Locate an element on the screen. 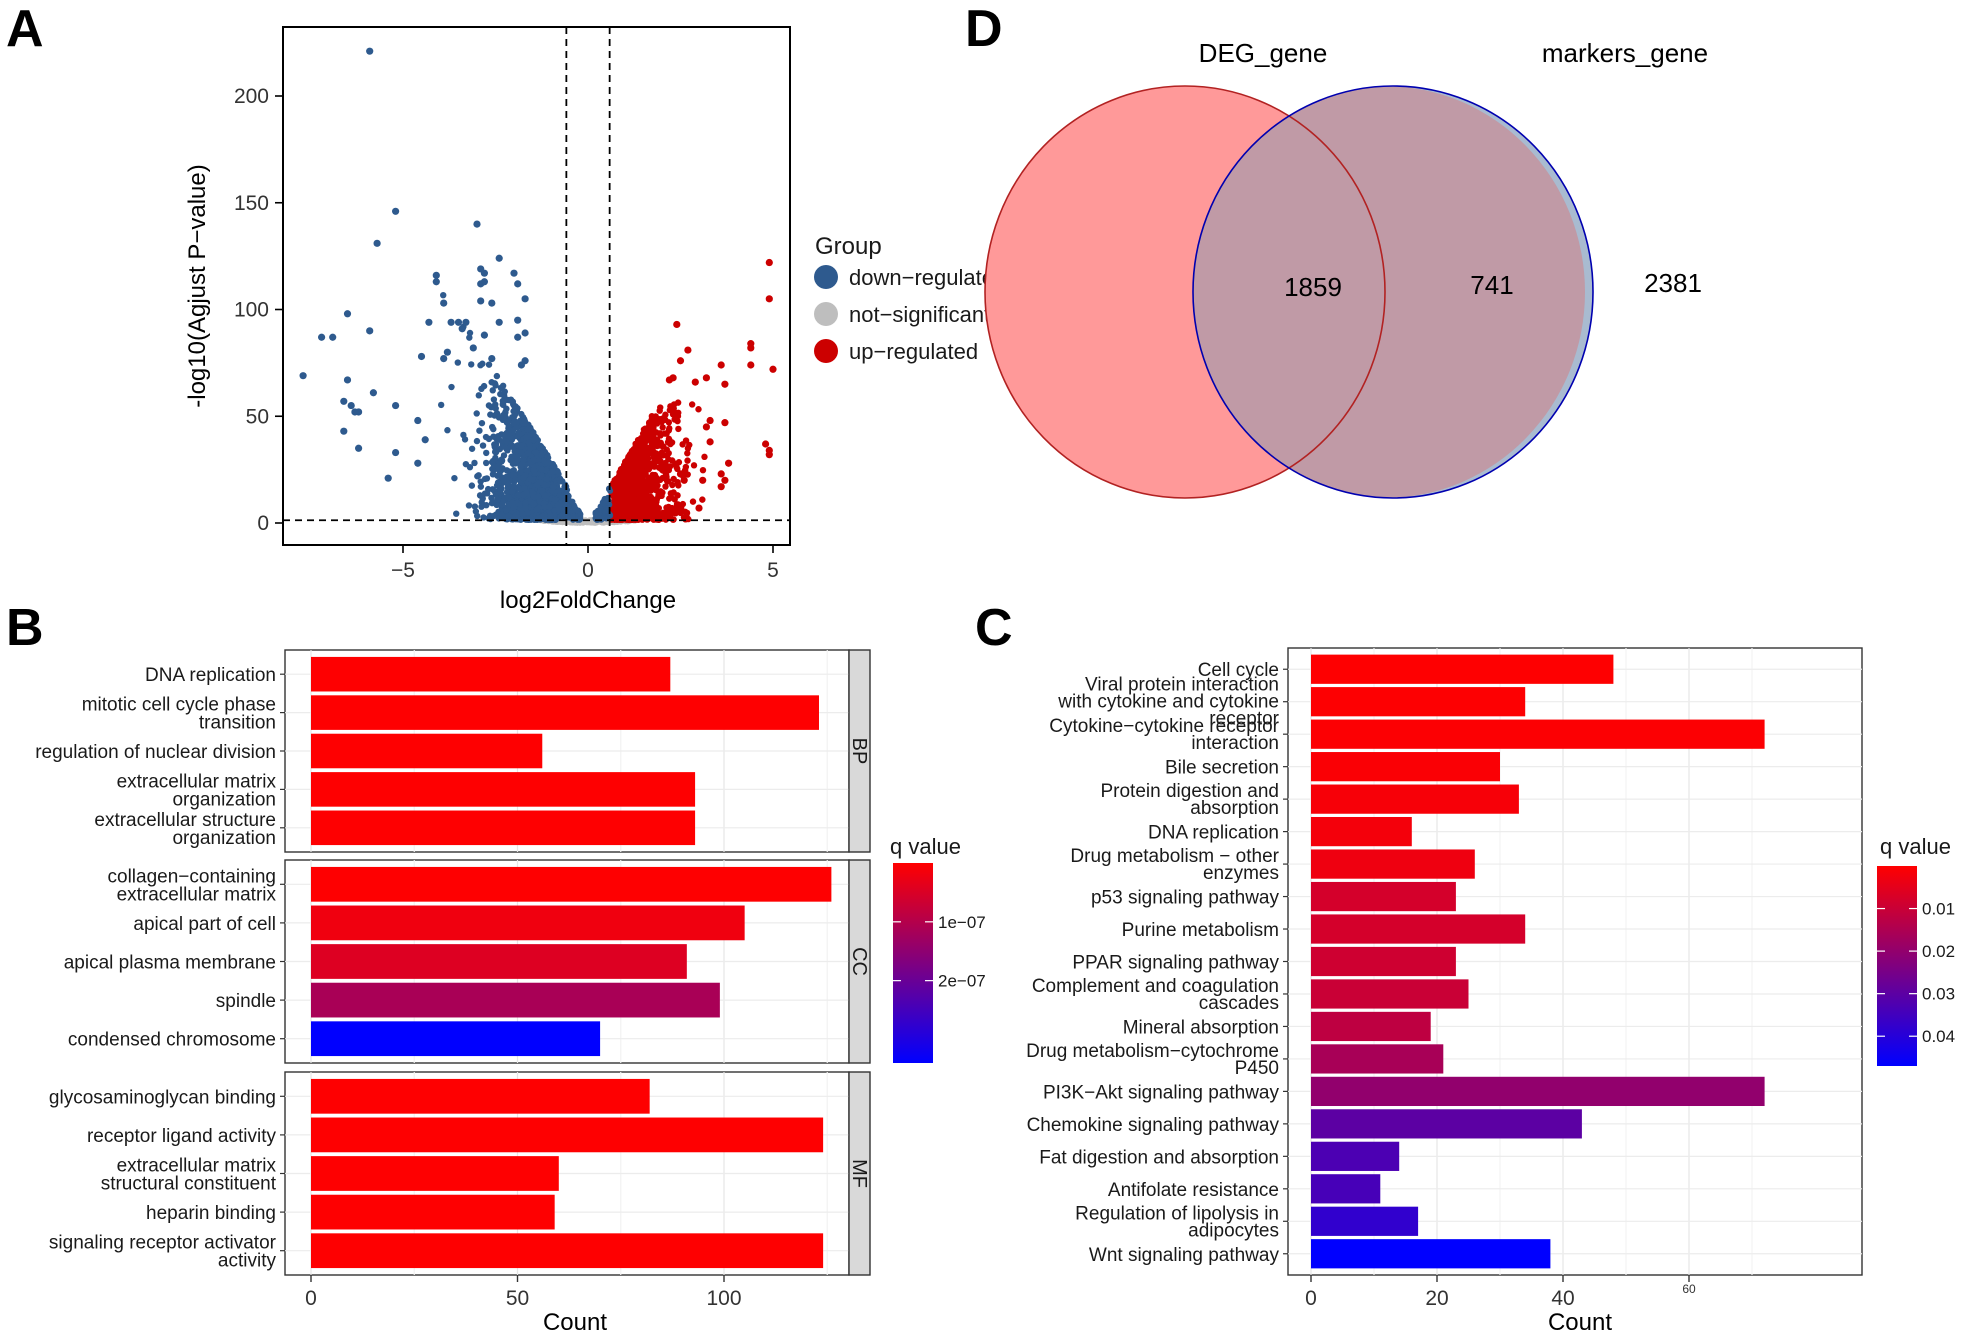 The height and width of the screenshot is (1339, 1965). category-label-line: interaction is located at coordinates (1235, 743).